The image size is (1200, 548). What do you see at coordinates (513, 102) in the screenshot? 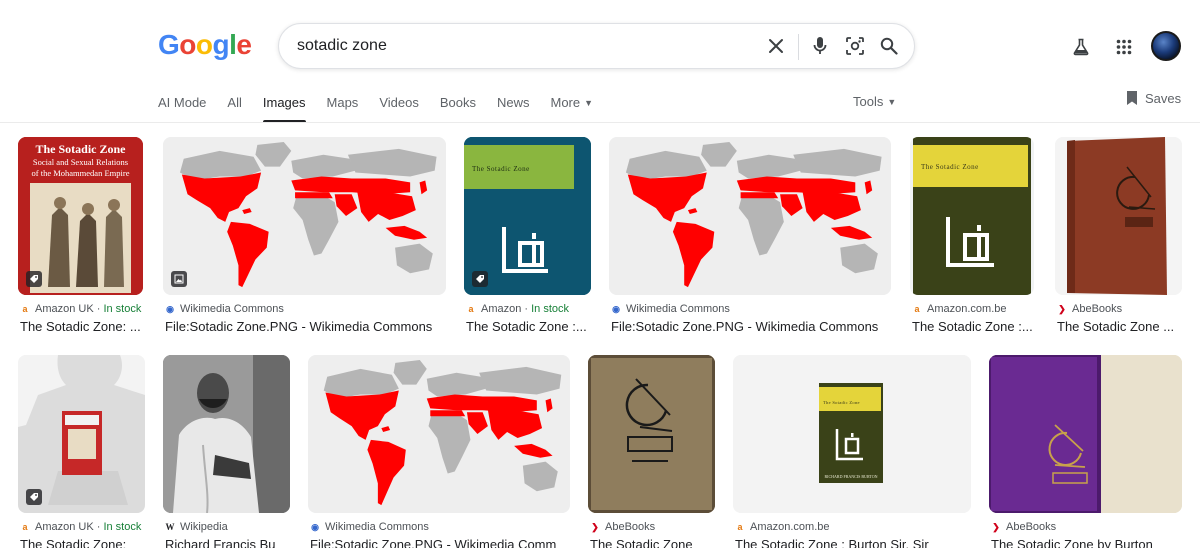
I see `tab-label: News` at bounding box center [513, 102].